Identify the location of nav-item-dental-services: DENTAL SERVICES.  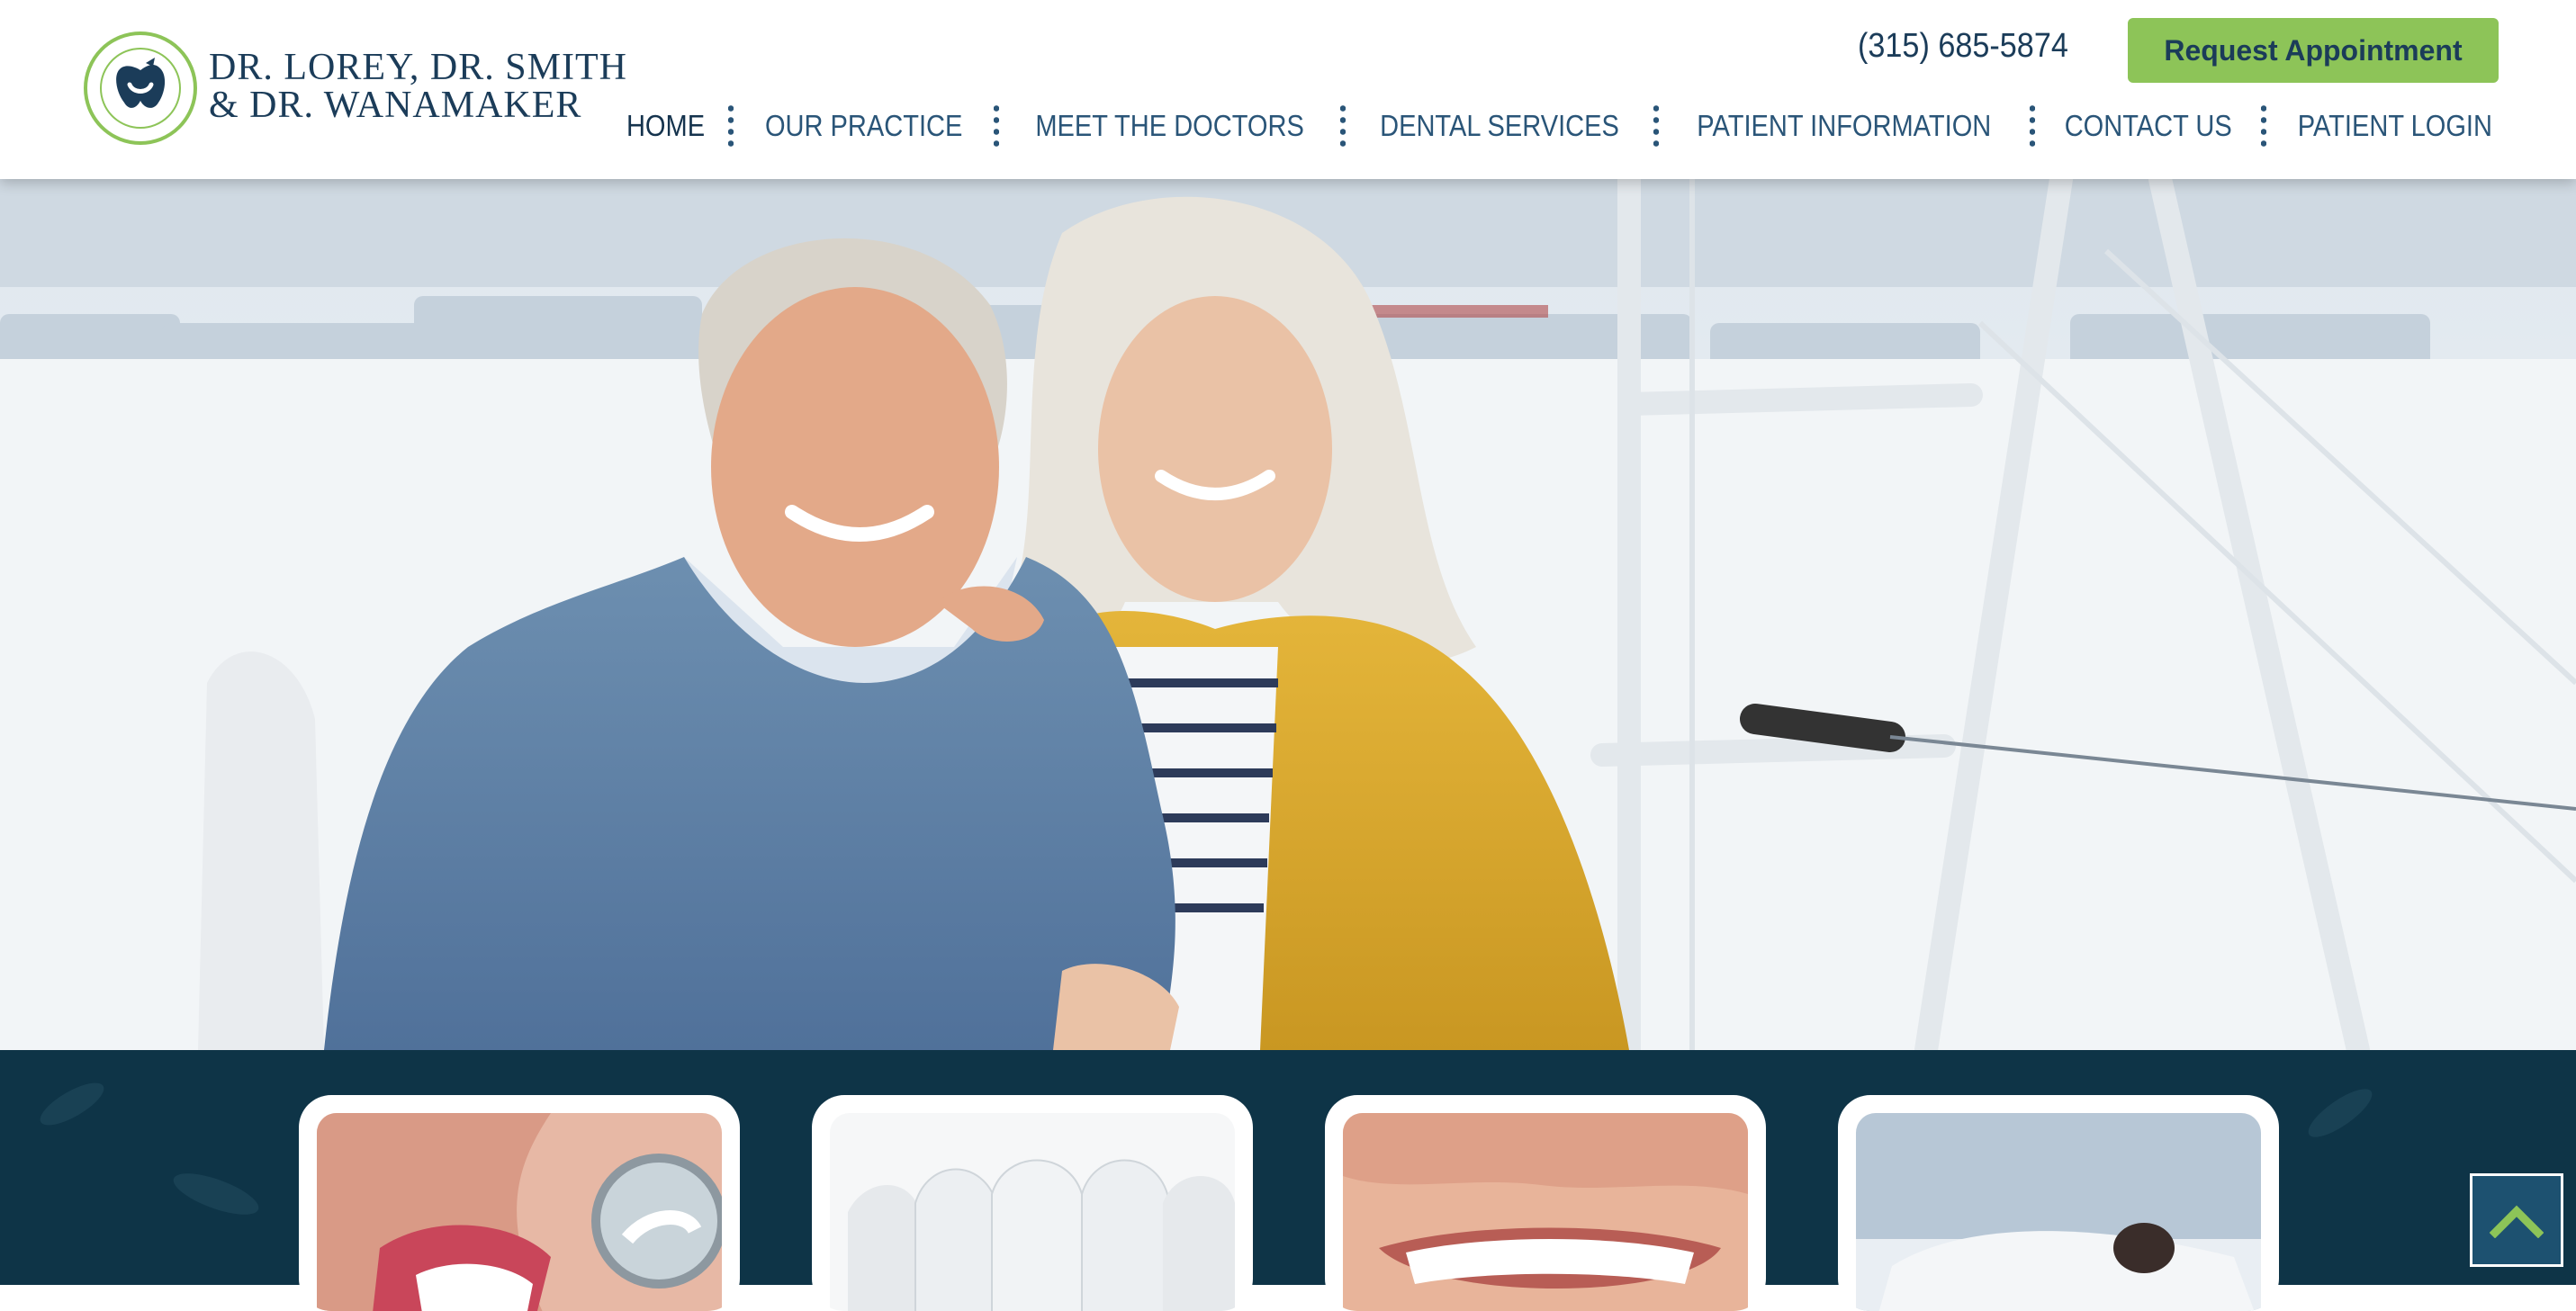
(1499, 126).